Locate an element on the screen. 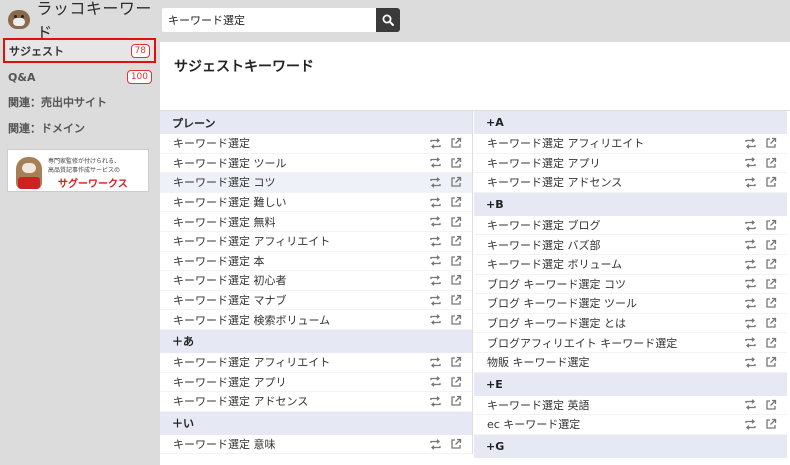 The width and height of the screenshot is (790, 465). search-input is located at coordinates (269, 20).